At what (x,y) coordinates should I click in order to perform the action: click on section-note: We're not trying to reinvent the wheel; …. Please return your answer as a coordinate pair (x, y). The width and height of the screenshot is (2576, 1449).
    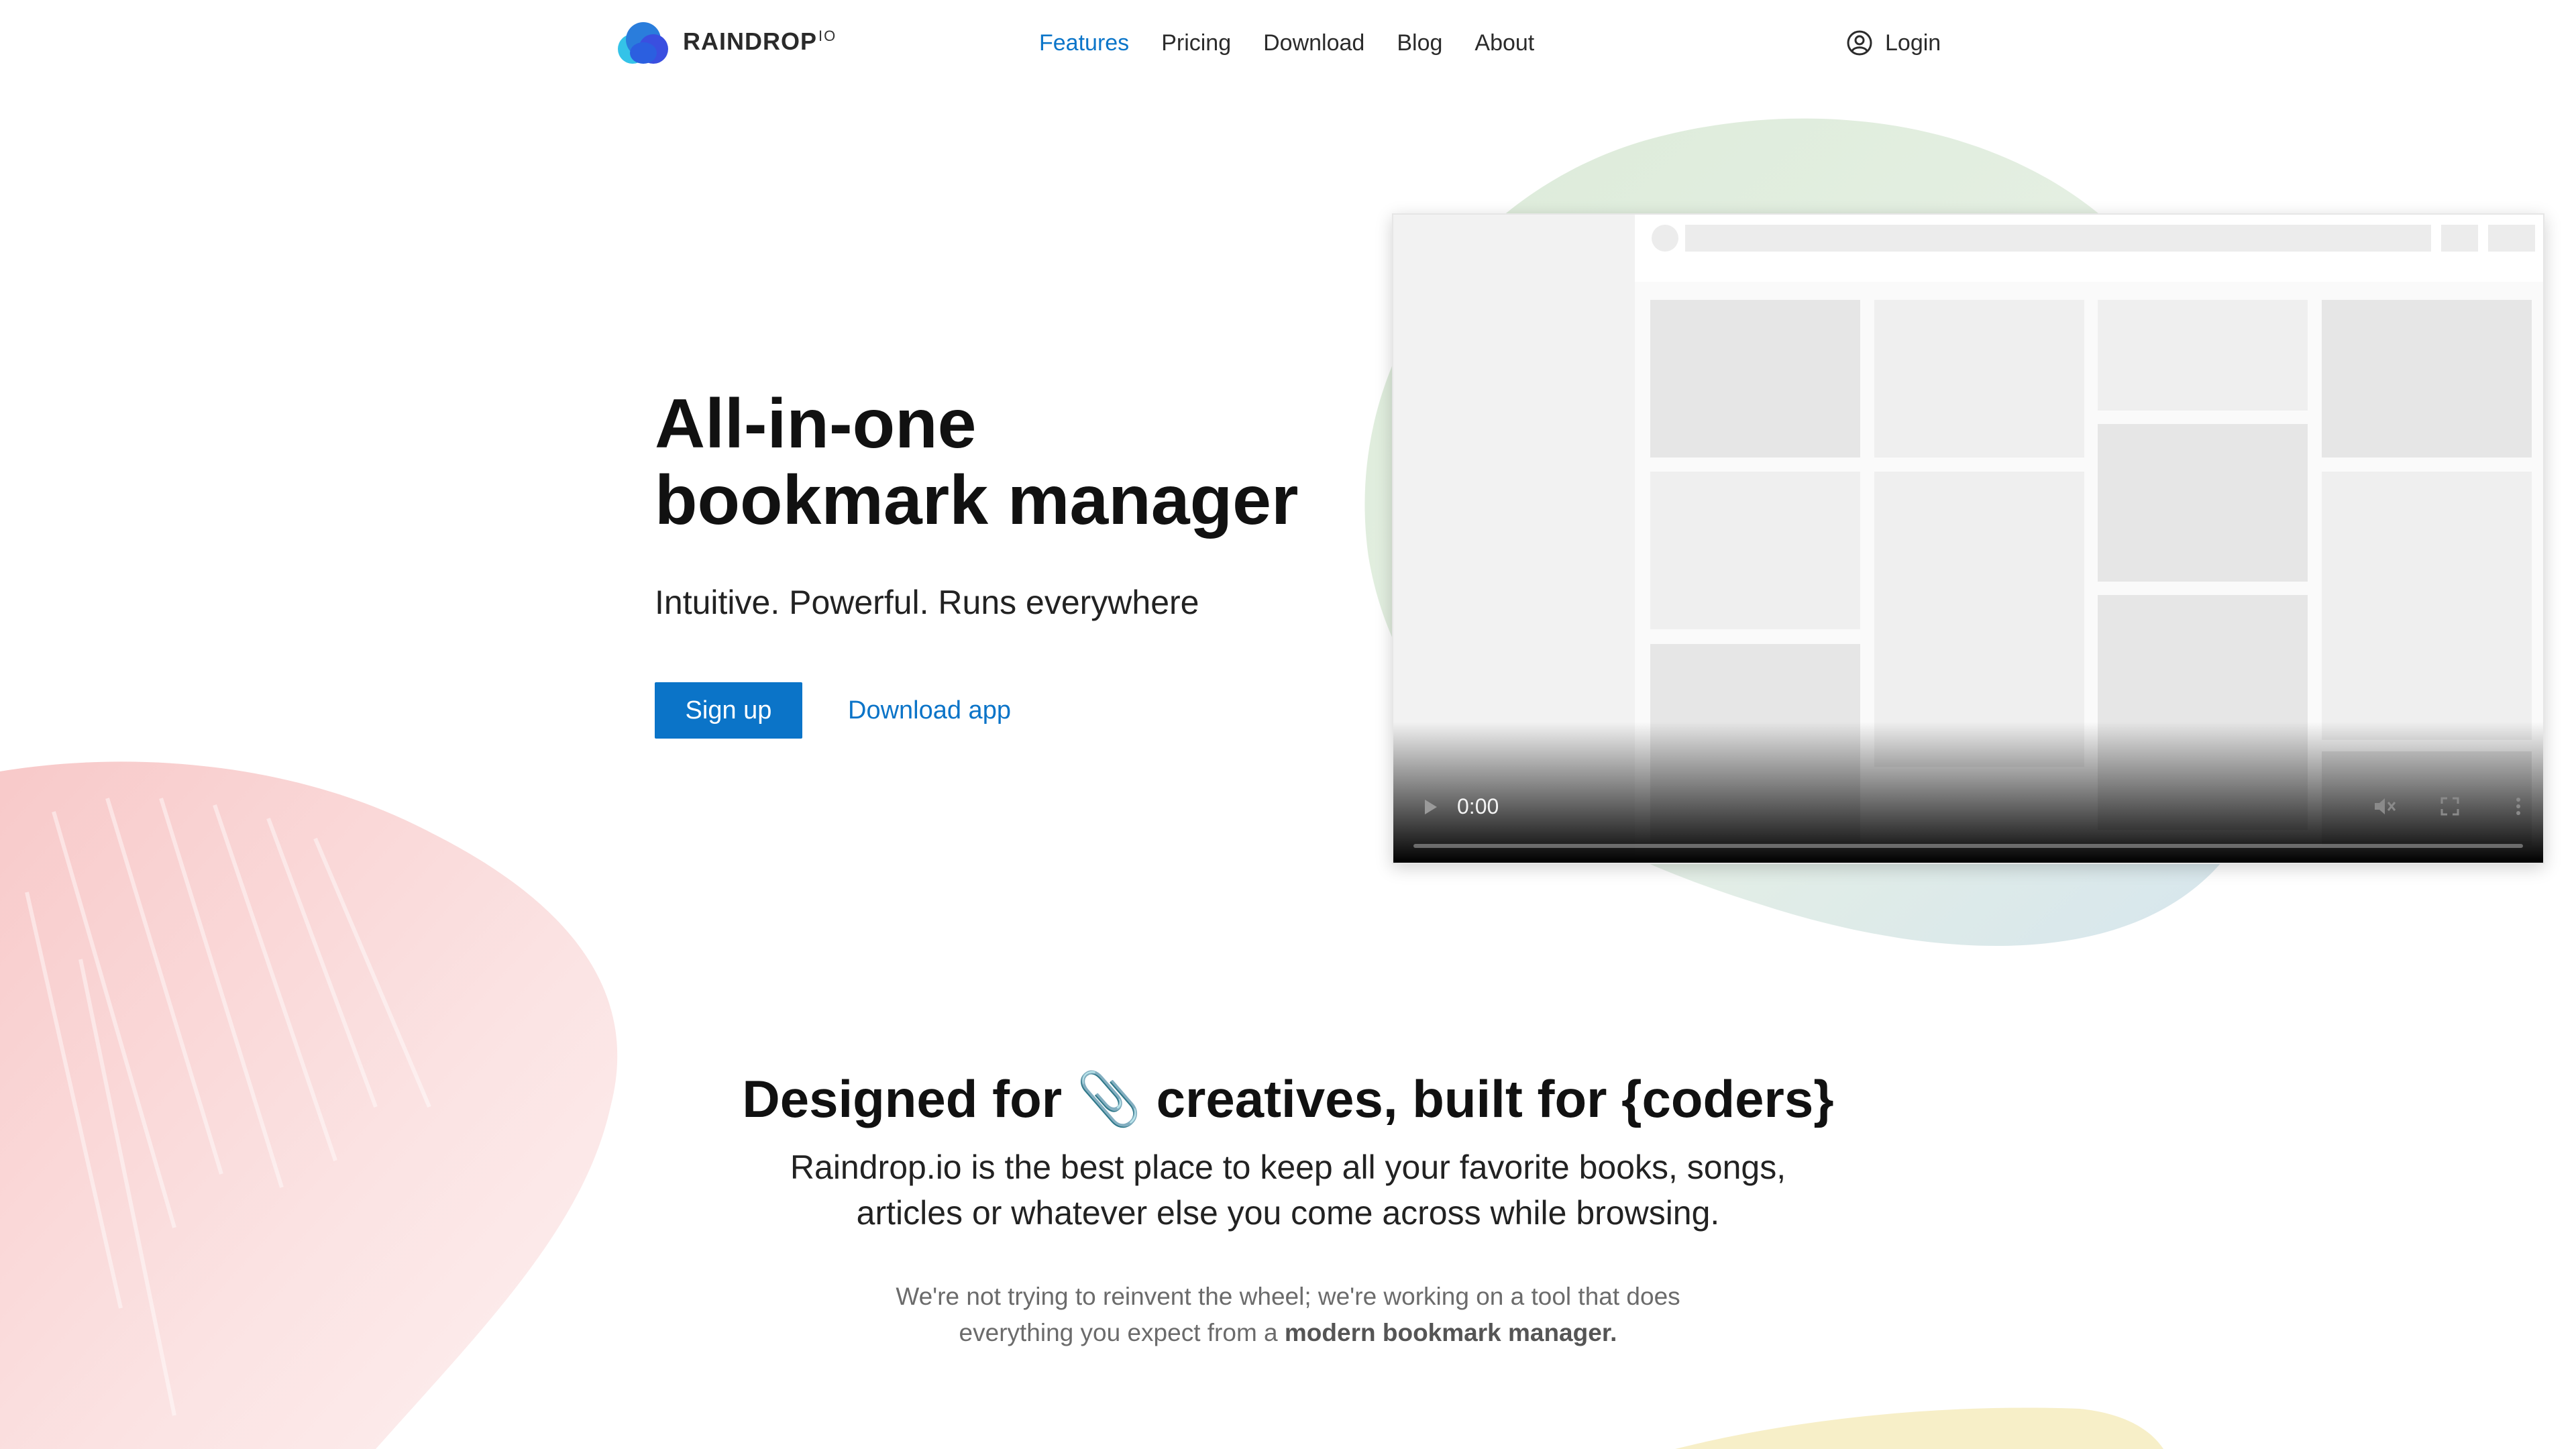
    Looking at the image, I should click on (1288, 1315).